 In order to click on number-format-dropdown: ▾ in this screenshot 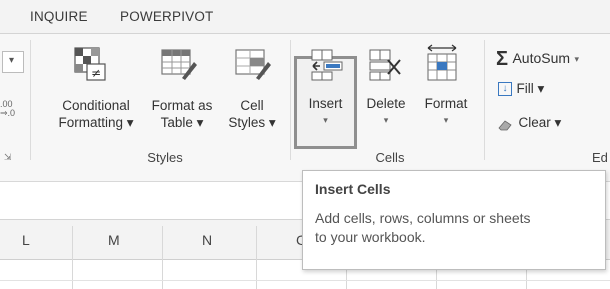, I will do `click(13, 62)`.